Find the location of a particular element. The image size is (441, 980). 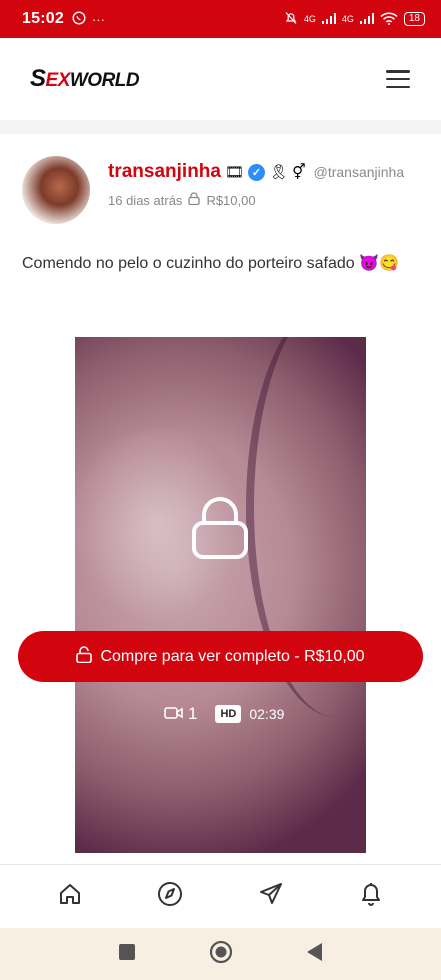

network-label-2: 4G is located at coordinates (347, 19).